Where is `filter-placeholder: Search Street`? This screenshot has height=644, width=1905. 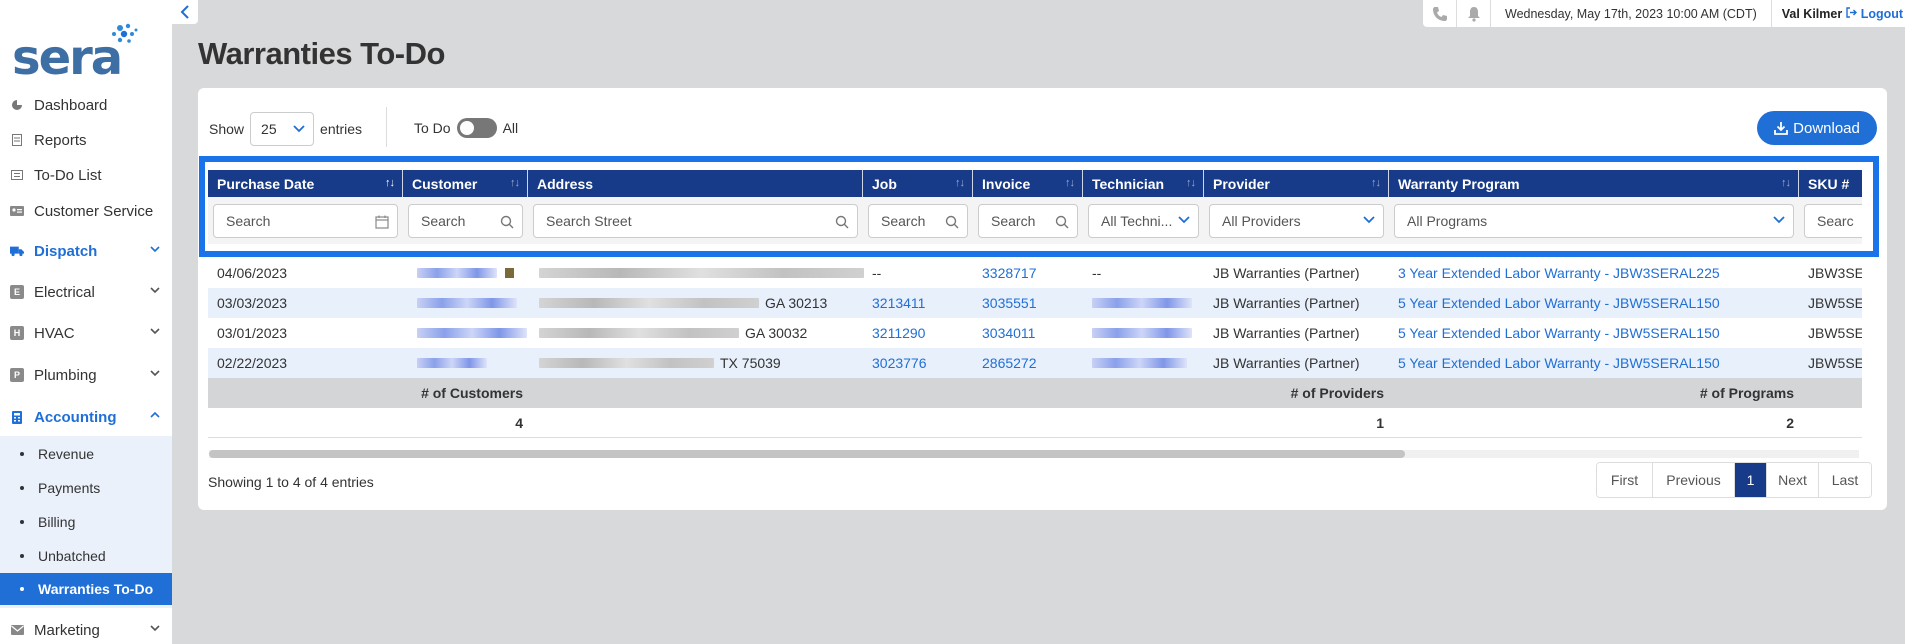 filter-placeholder: Search Street is located at coordinates (589, 221).